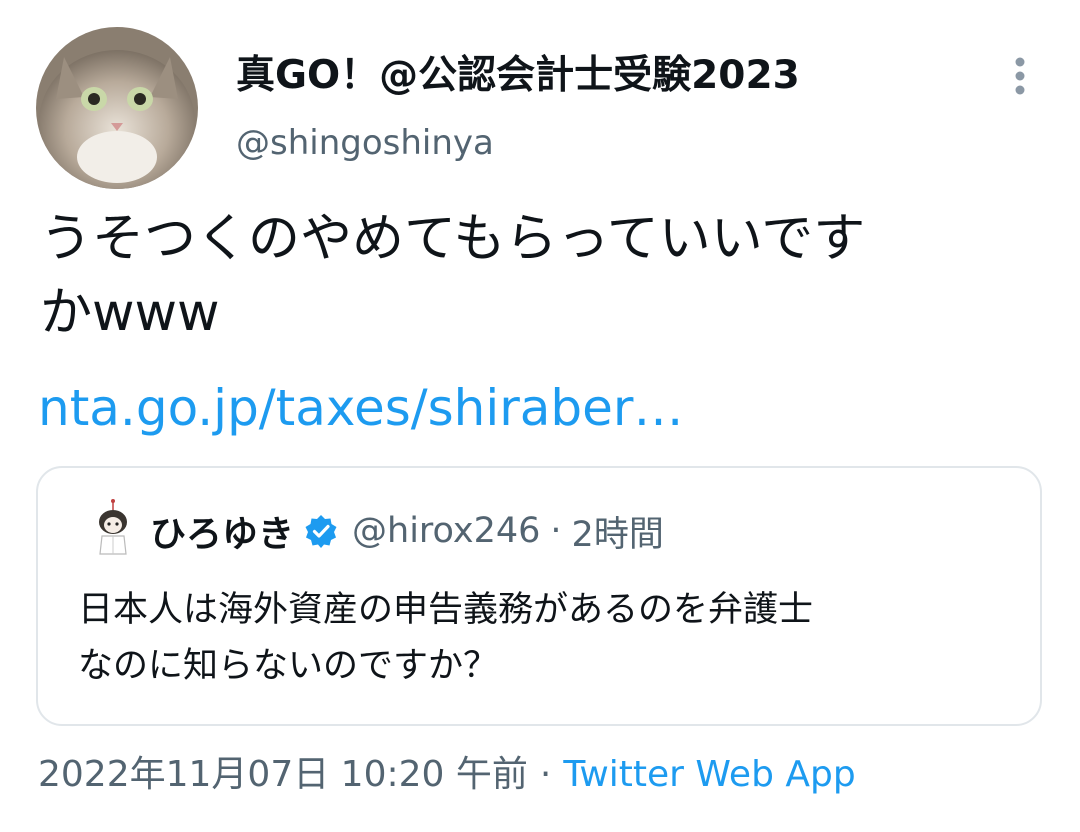  What do you see at coordinates (321, 531) in the screenshot?
I see `verified-badge-icon` at bounding box center [321, 531].